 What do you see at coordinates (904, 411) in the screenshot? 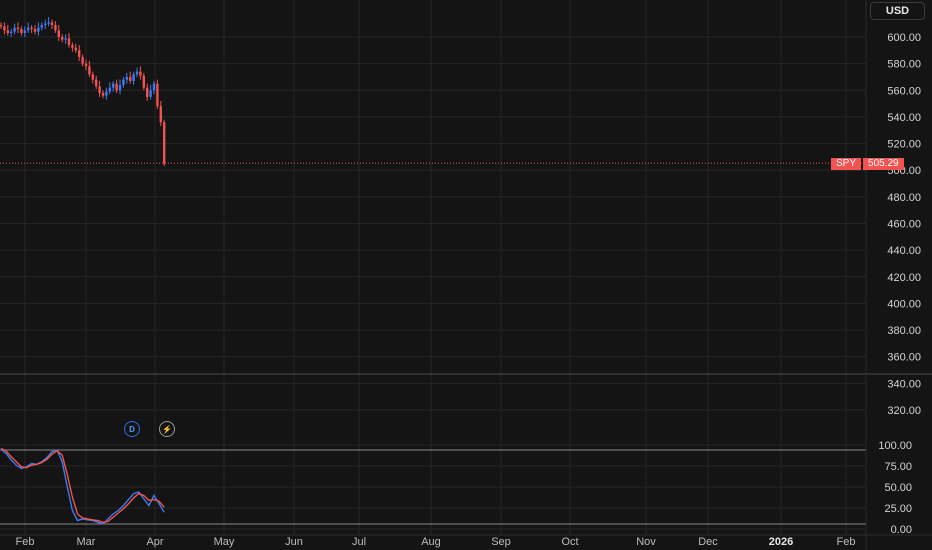
I see `price-axis-label: 320.00` at bounding box center [904, 411].